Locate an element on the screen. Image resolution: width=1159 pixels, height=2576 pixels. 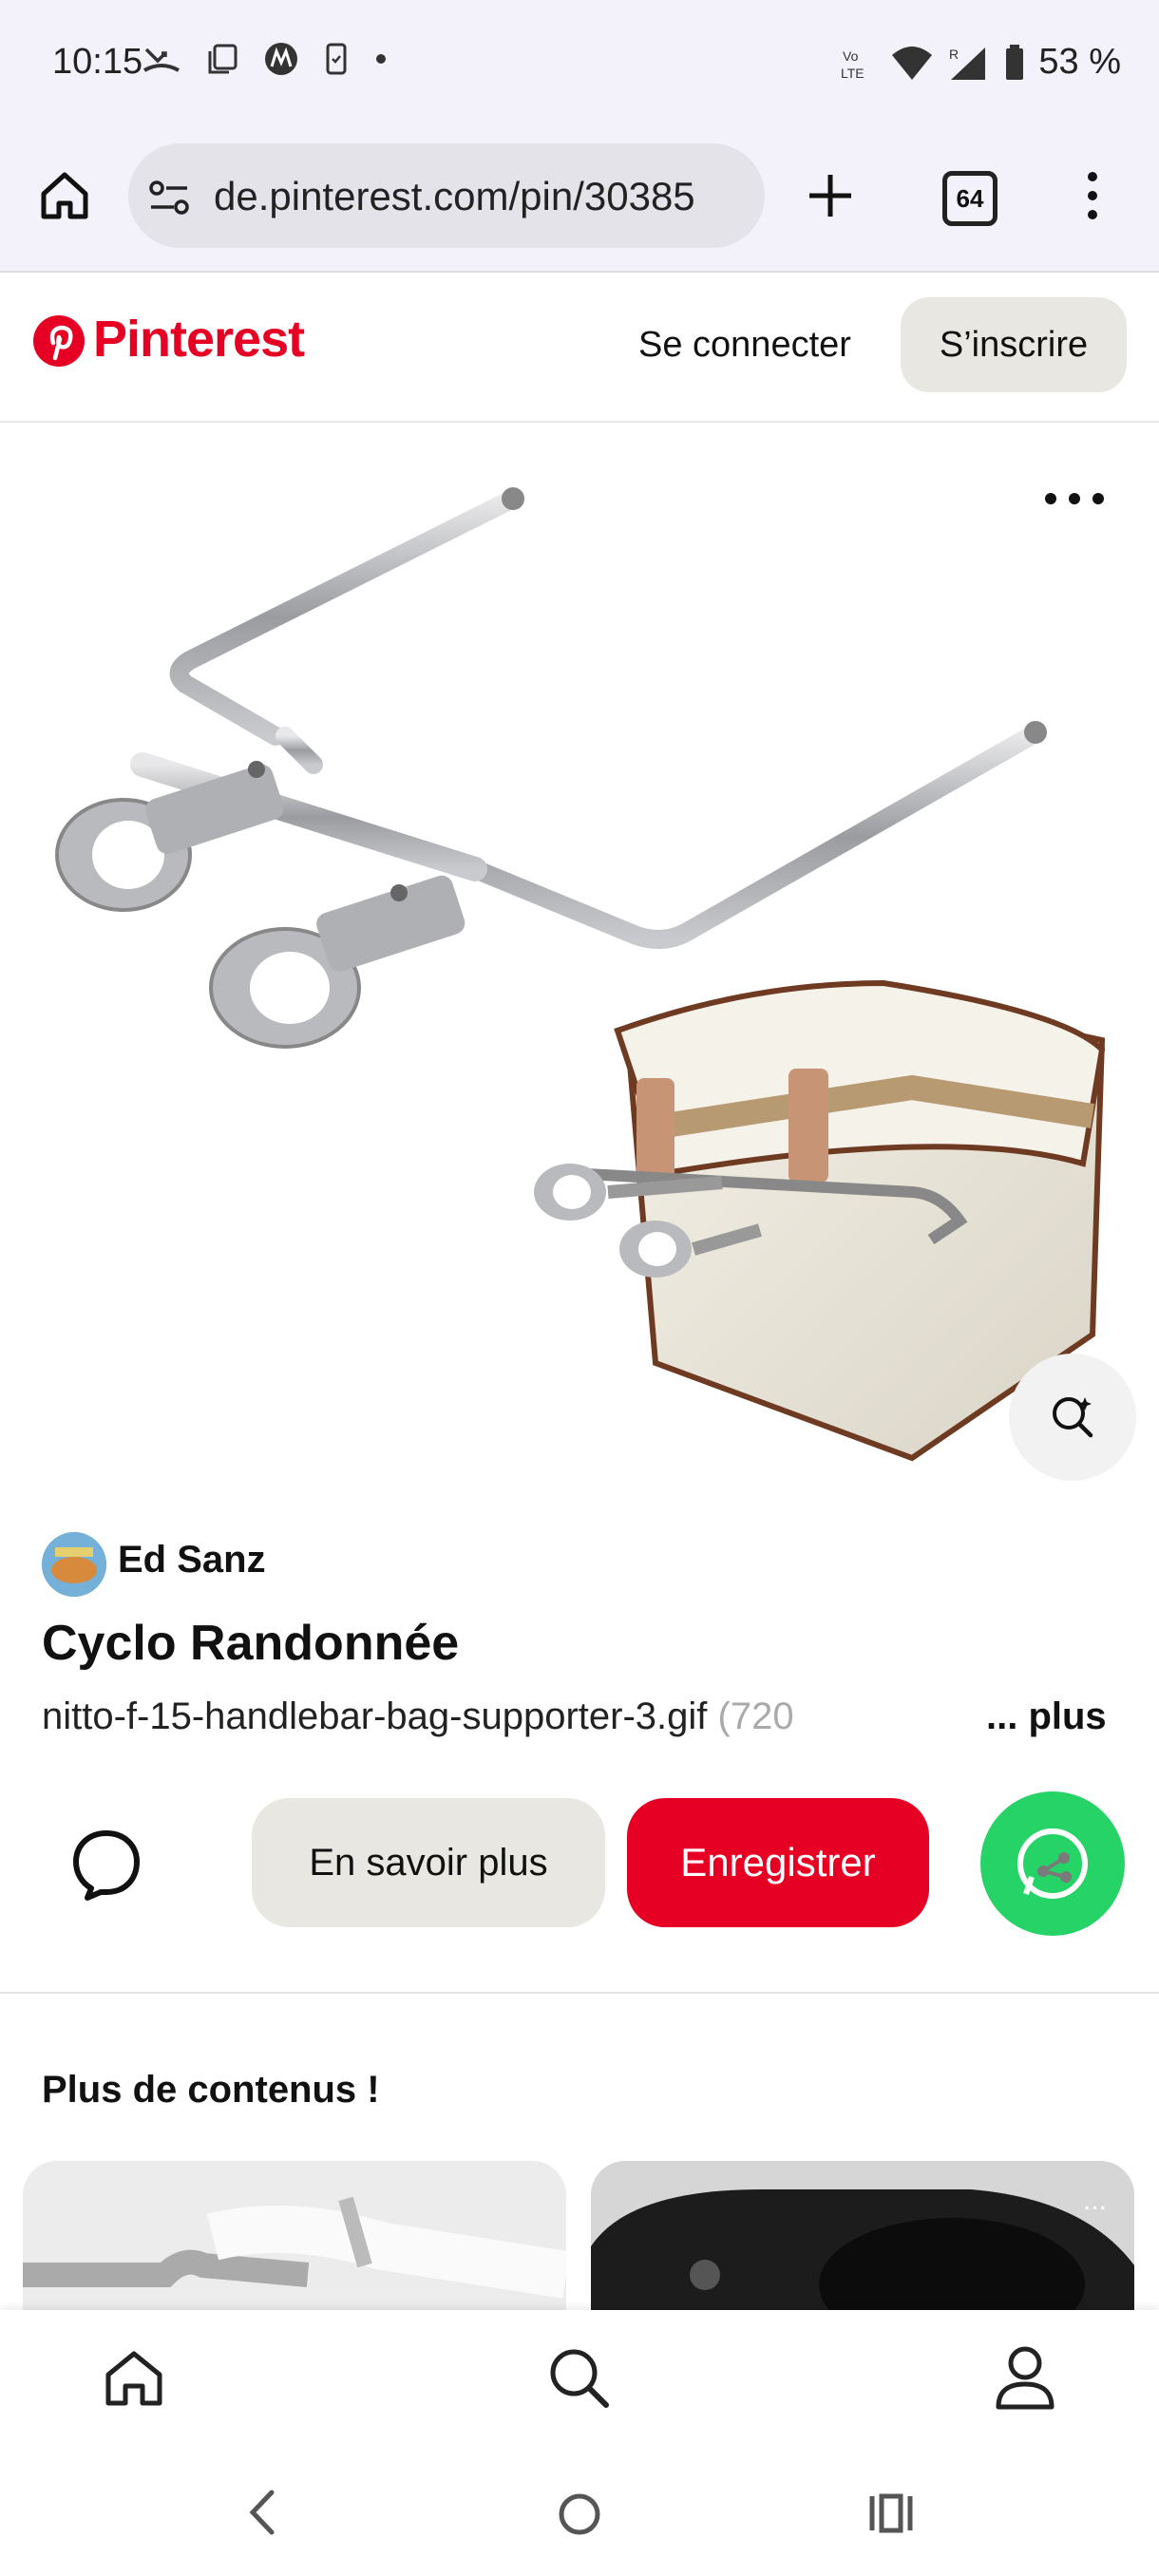
svg-text: Vo is located at coordinates (851, 56).